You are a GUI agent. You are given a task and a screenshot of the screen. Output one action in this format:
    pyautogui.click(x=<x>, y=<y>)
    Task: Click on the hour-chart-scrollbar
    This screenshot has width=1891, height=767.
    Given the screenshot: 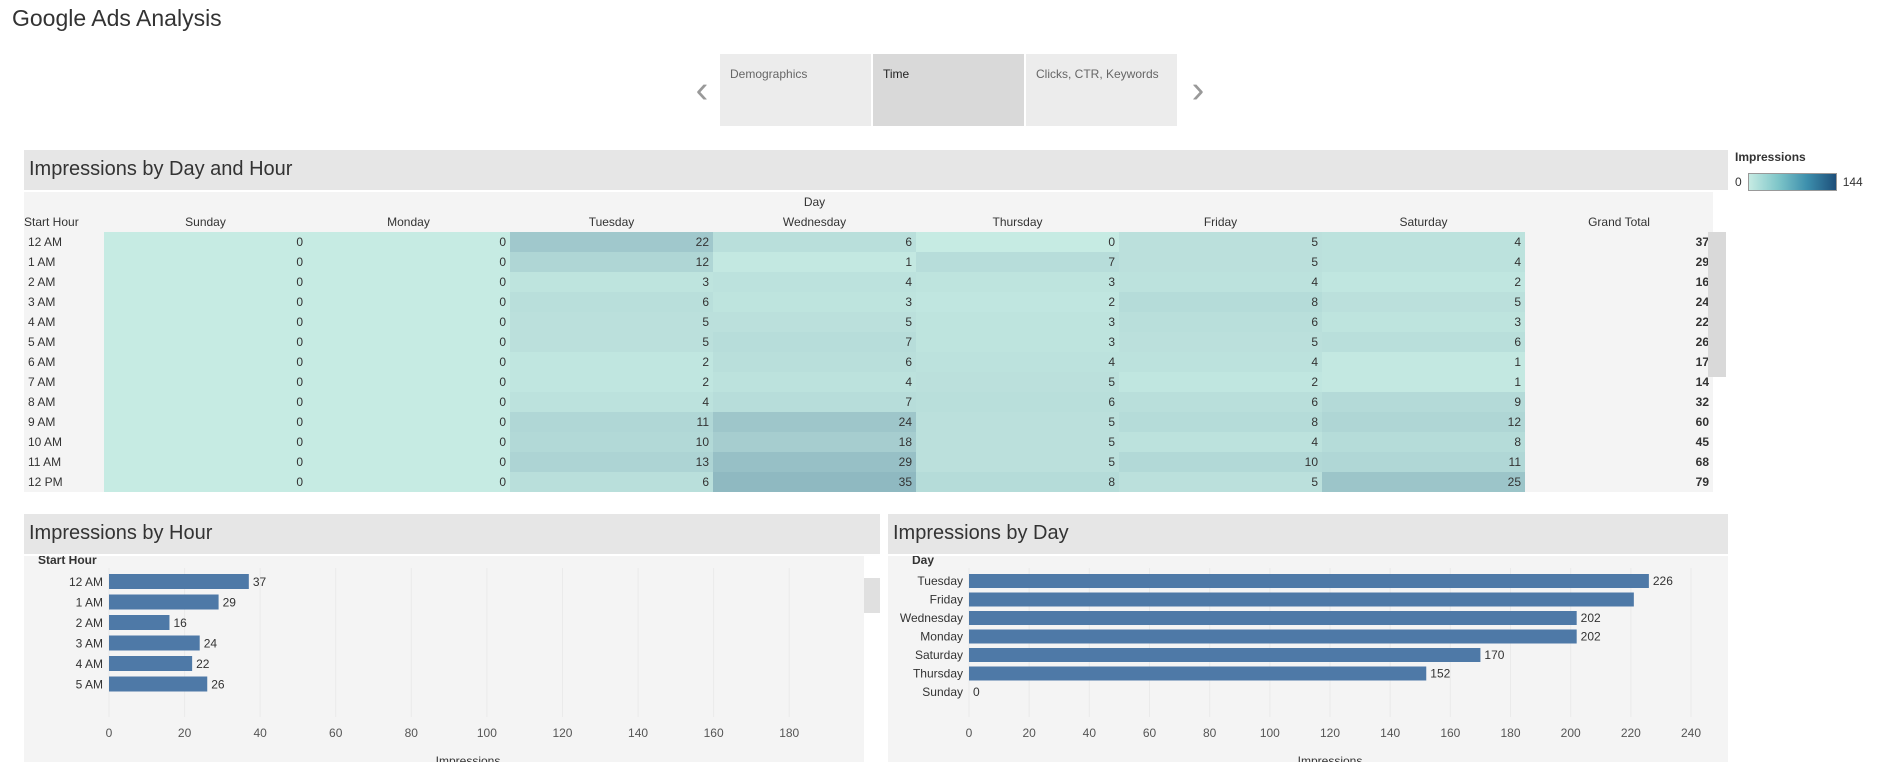 What is the action you would take?
    pyautogui.click(x=872, y=595)
    